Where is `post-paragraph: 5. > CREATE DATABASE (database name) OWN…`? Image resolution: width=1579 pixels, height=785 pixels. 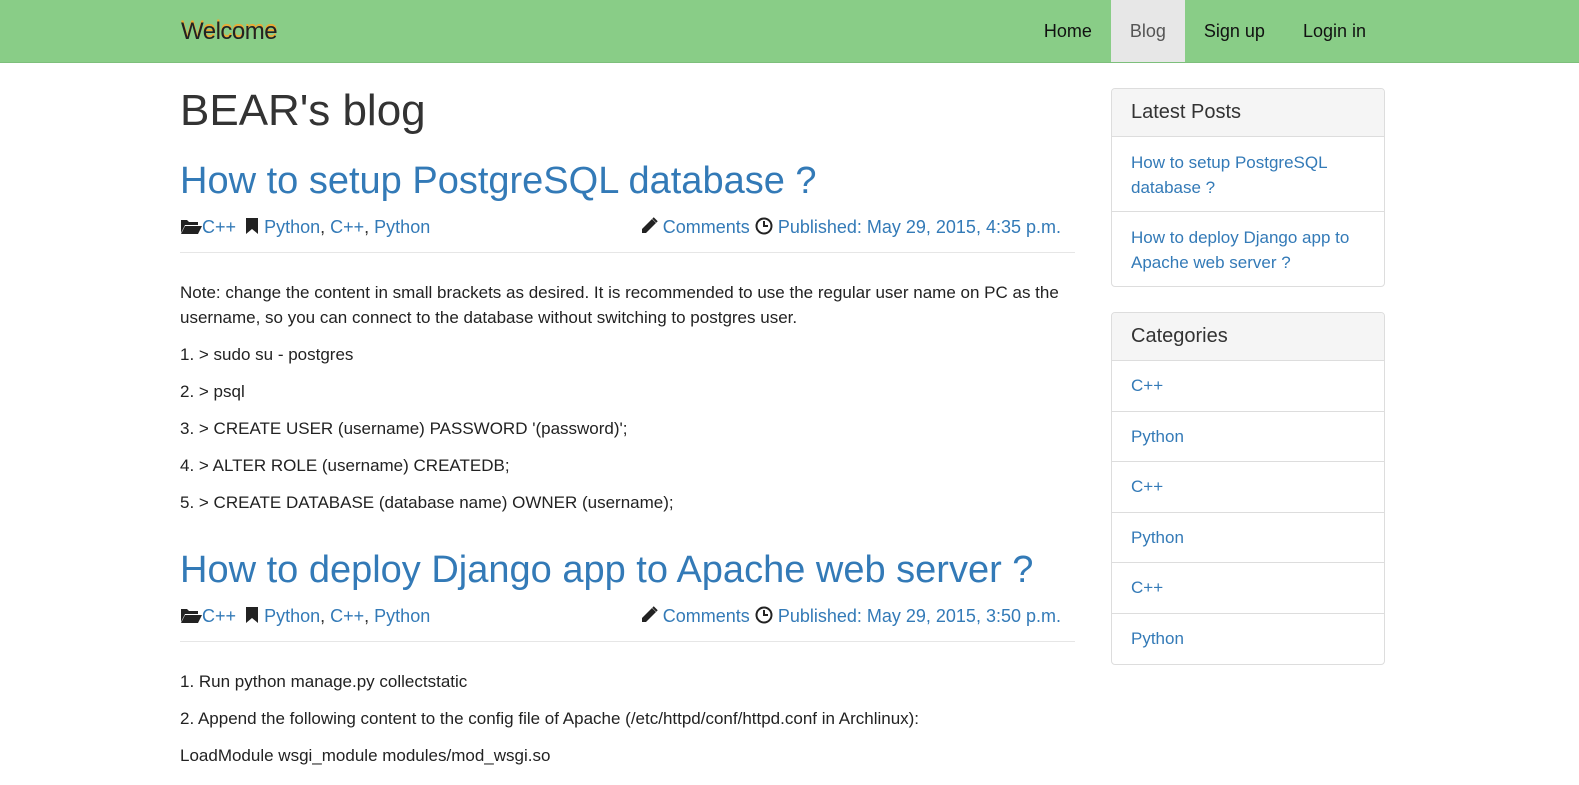
post-paragraph: 5. > CREATE DATABASE (database name) OWN… is located at coordinates (427, 502).